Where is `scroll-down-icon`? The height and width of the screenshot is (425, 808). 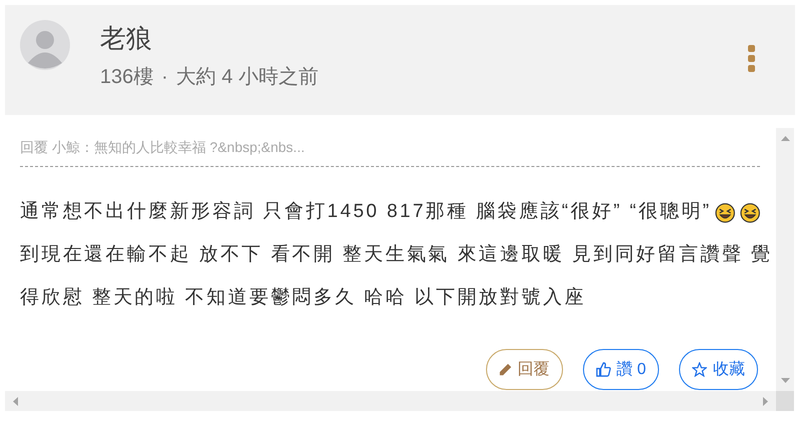
scroll-down-icon is located at coordinates (785, 380).